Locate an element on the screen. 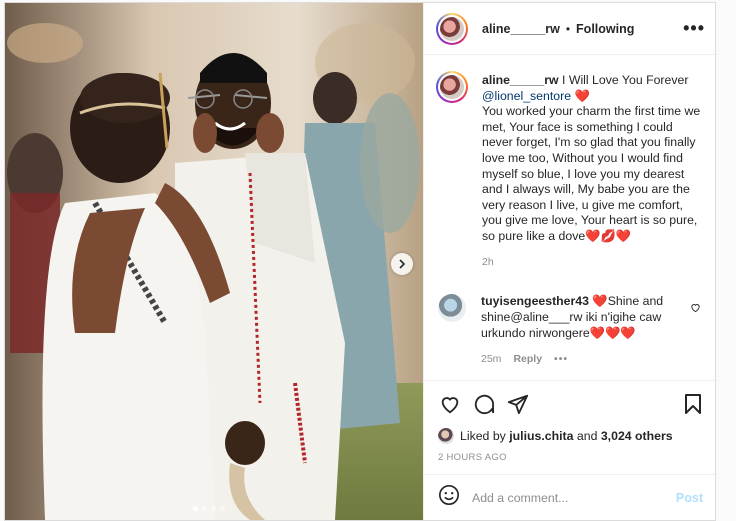 This screenshot has width=736, height=521. action-bar is located at coordinates (569, 403).